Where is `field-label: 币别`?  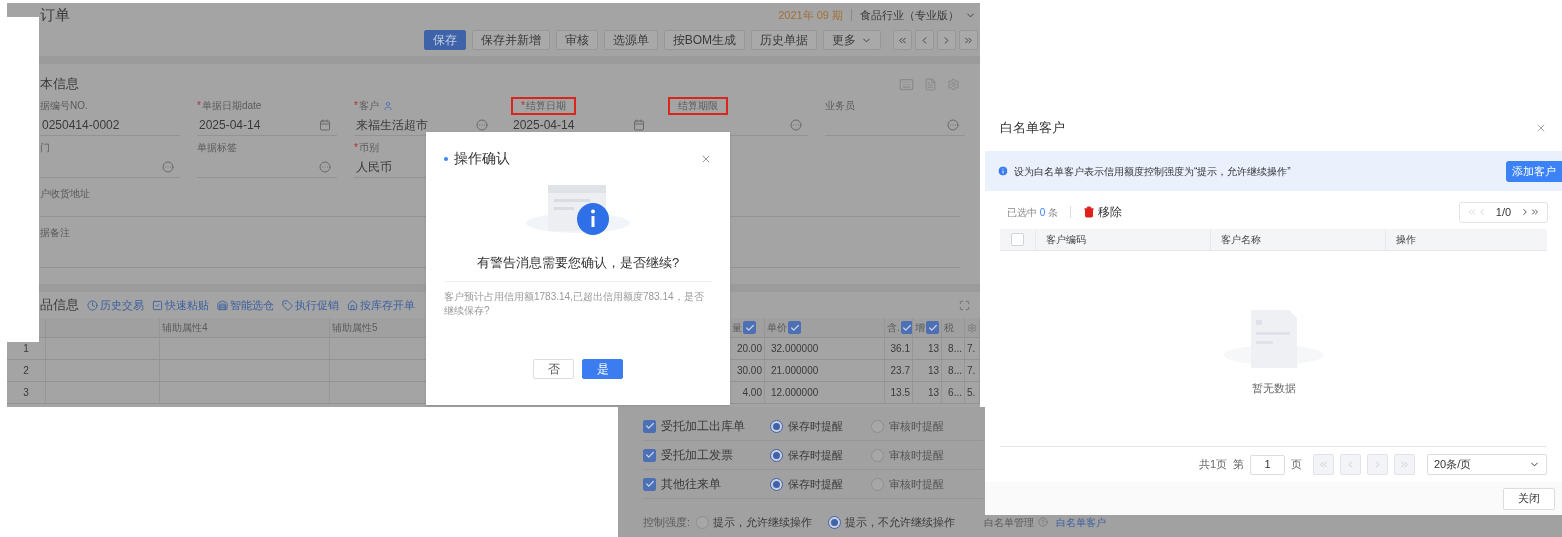 field-label: 币别 is located at coordinates (368, 148).